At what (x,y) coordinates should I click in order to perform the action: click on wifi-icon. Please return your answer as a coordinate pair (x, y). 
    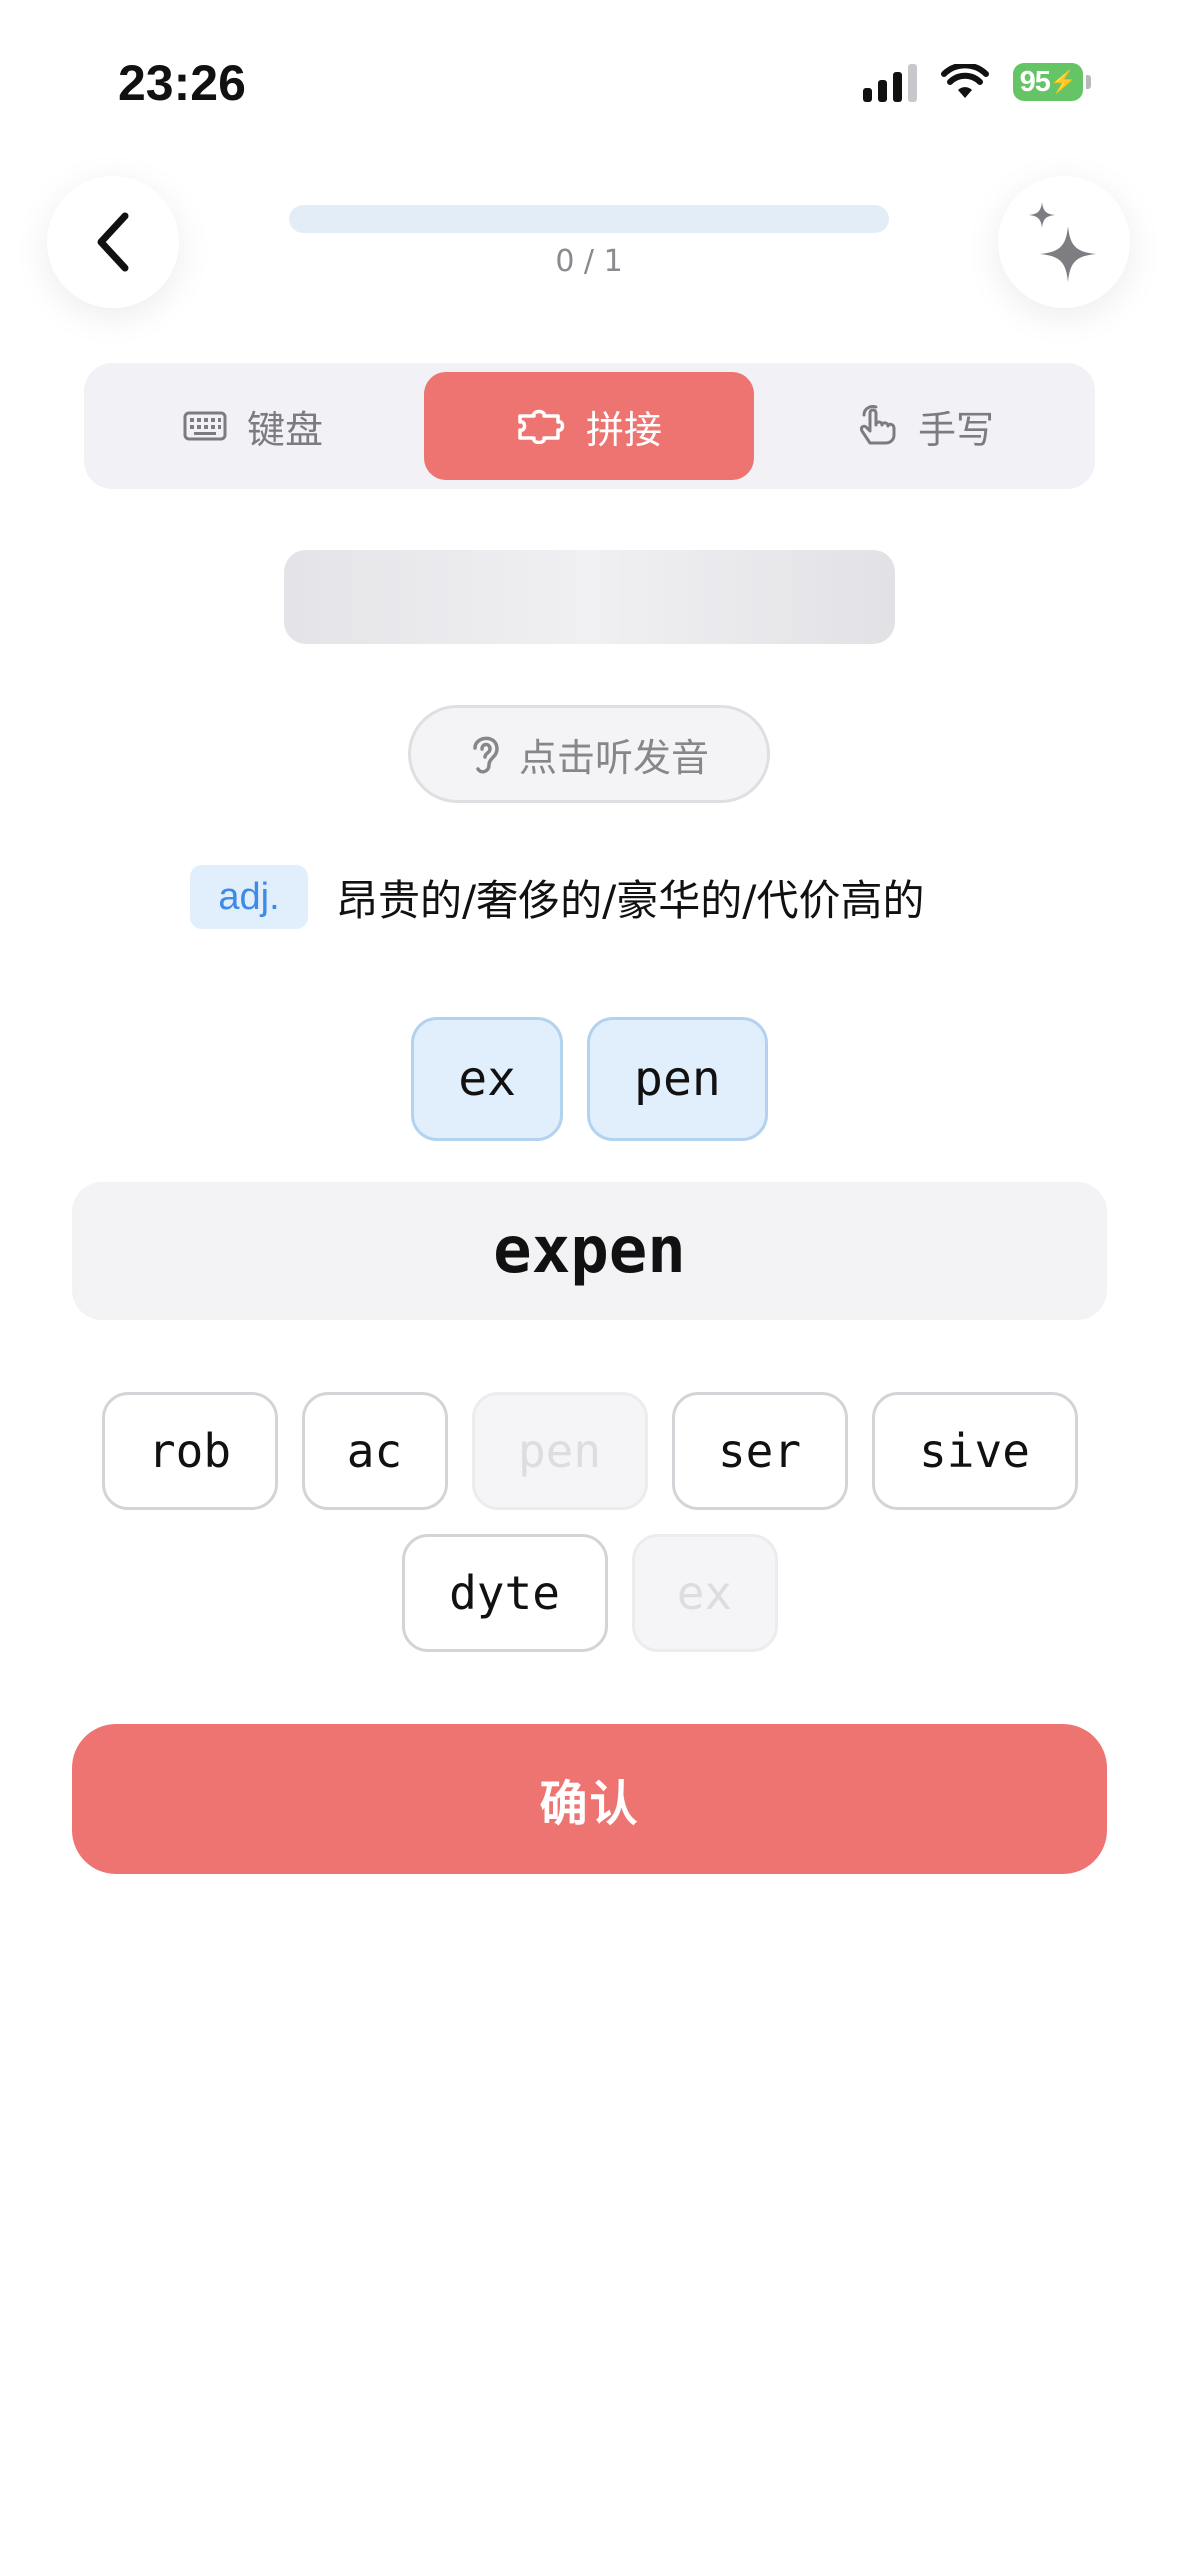
    Looking at the image, I should click on (965, 81).